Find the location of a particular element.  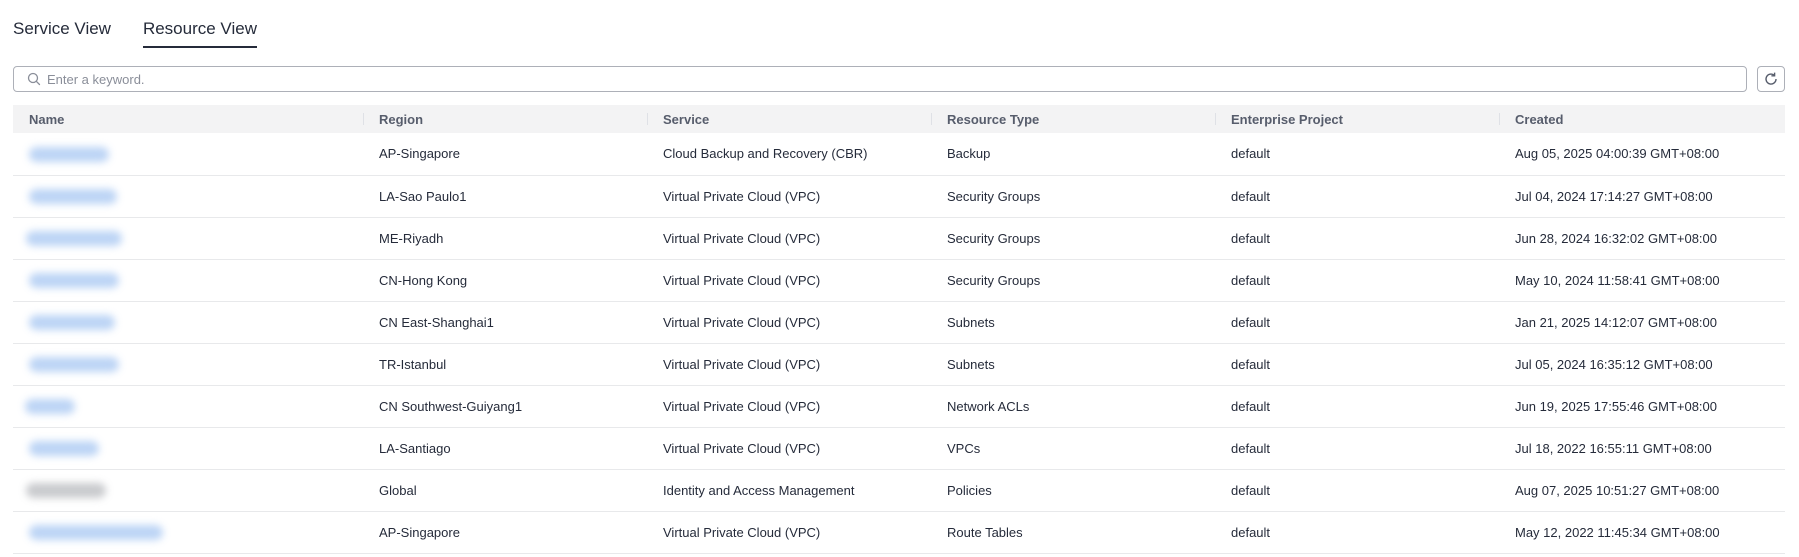

column-header-created: Created is located at coordinates (1642, 119).